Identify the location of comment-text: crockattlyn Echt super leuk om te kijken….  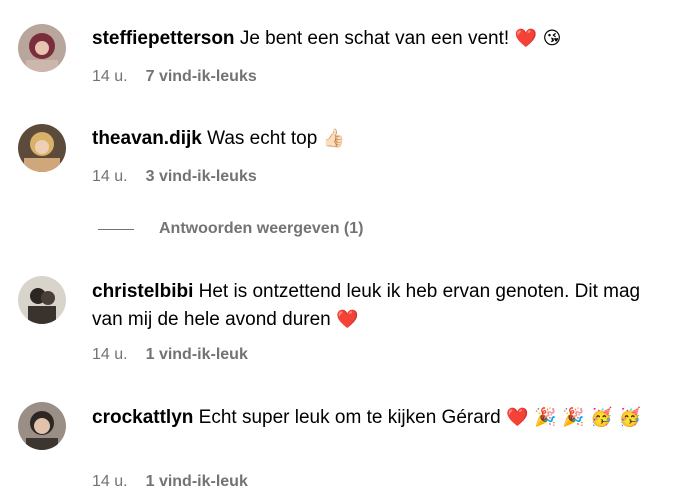
(375, 418).